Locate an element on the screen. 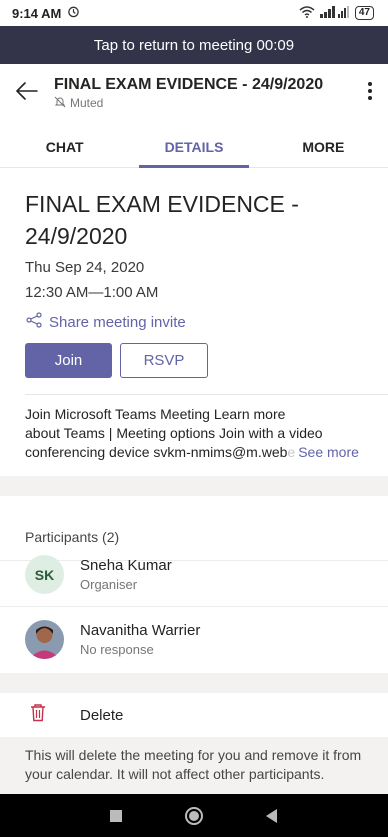  nav-circle-icon is located at coordinates (194, 816).